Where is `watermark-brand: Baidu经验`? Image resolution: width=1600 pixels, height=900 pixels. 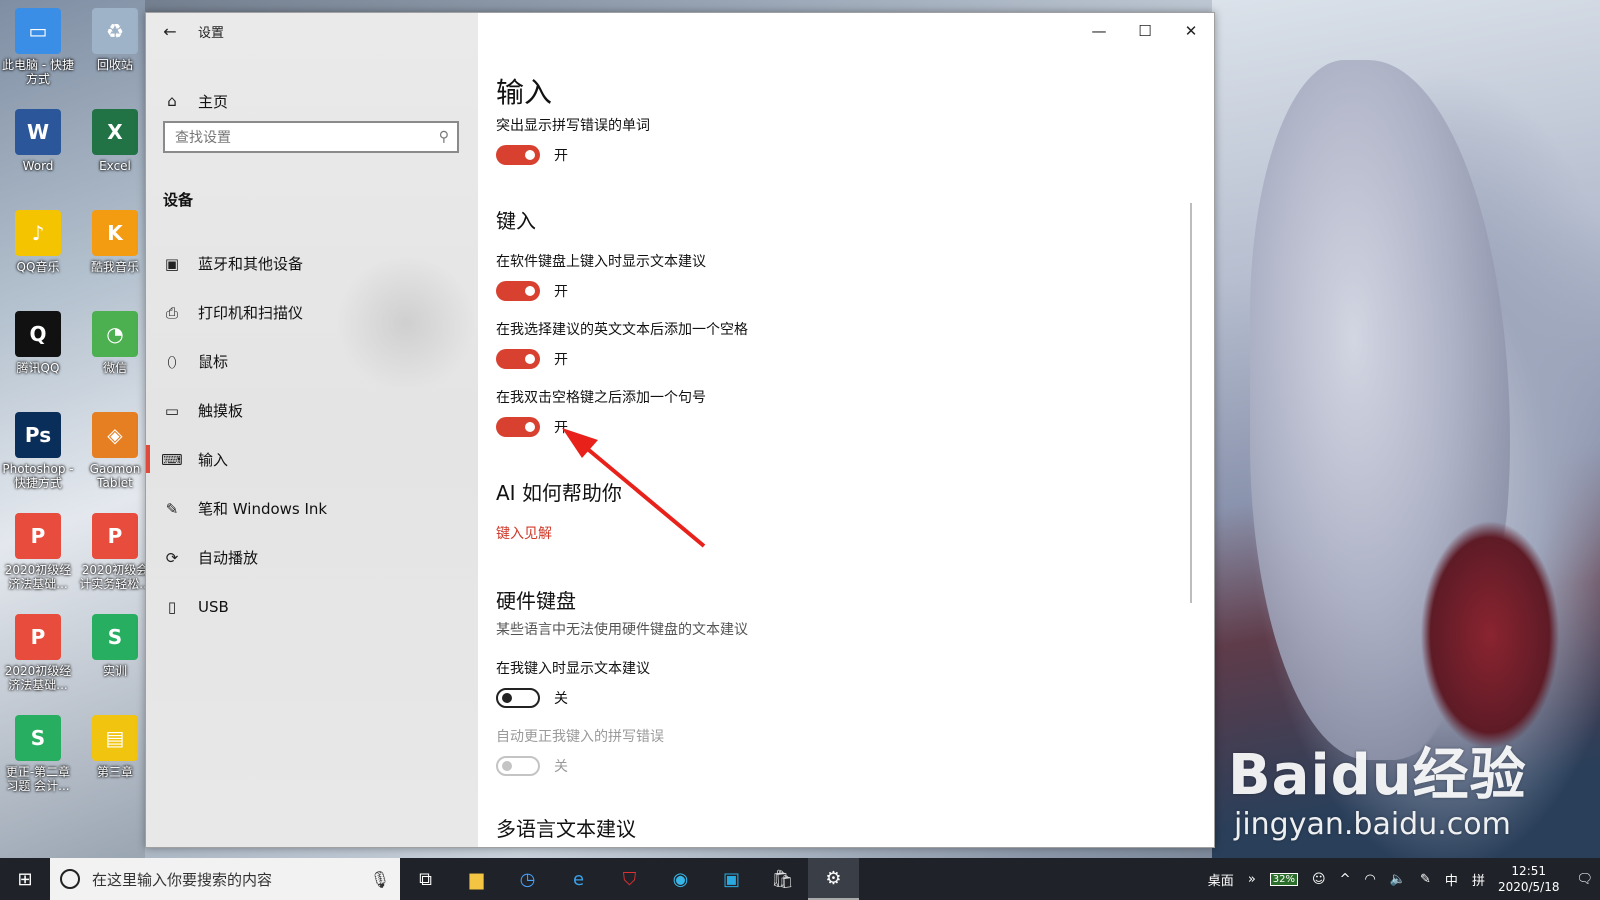 watermark-brand: Baidu经验 is located at coordinates (1377, 775).